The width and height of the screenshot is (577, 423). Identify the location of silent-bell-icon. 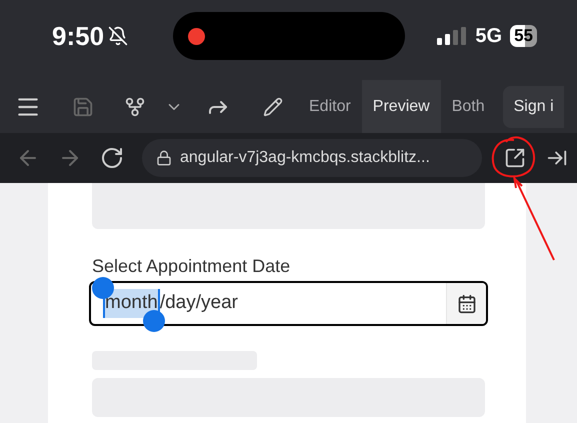
(118, 36).